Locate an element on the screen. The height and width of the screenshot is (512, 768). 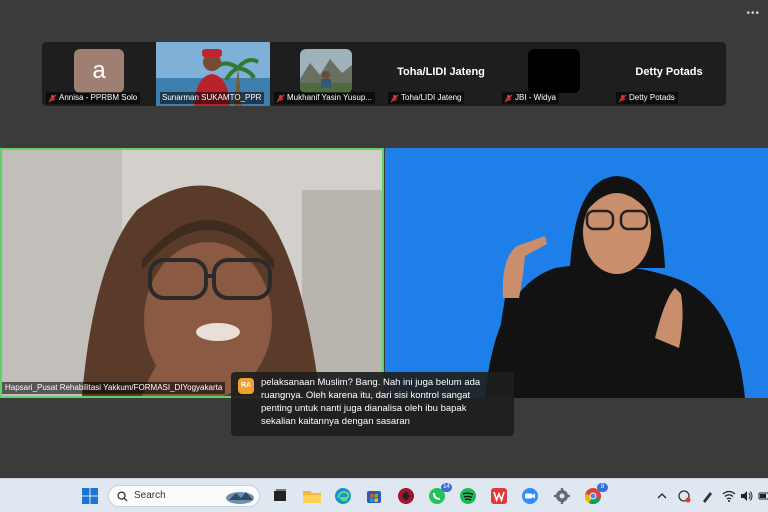
search-label: Search is located at coordinates (150, 495).